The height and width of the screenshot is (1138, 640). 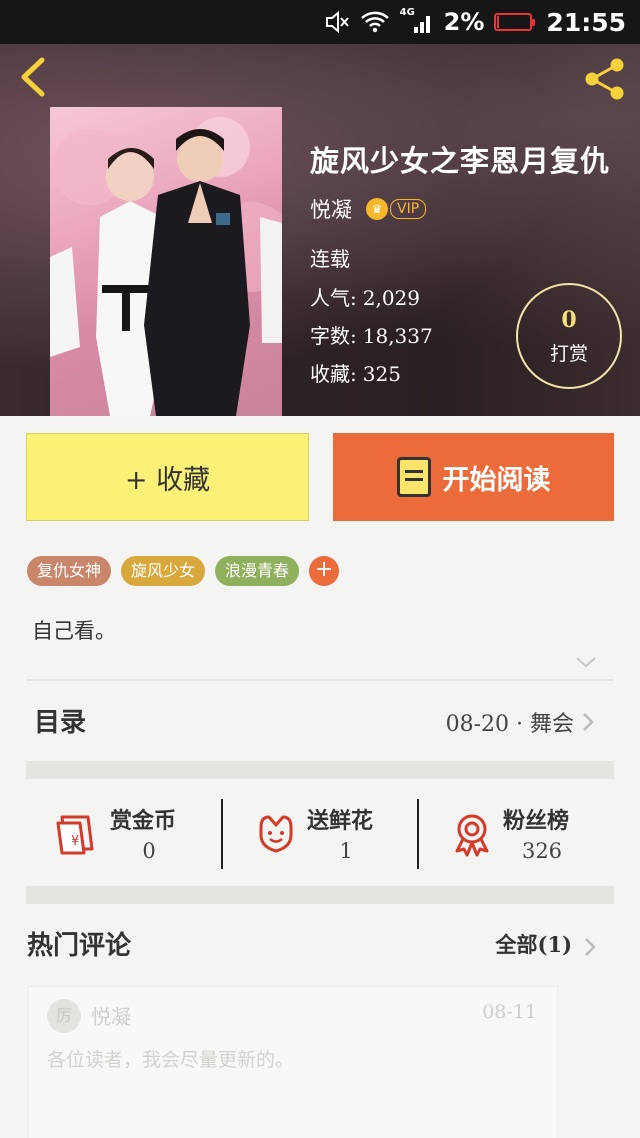 I want to click on book-cover, so click(x=166, y=261).